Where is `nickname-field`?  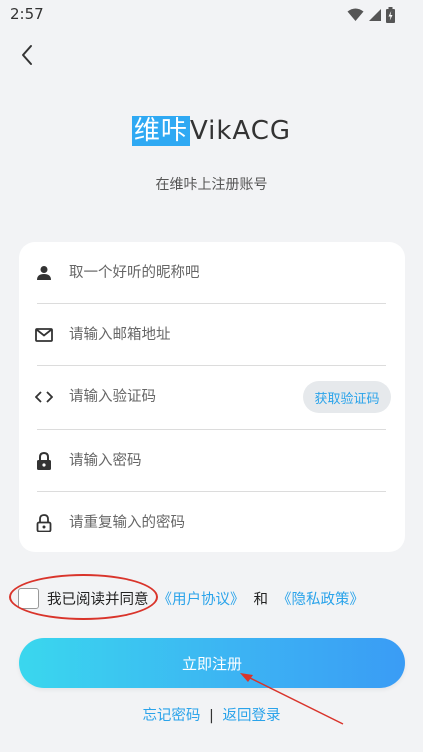 nickname-field is located at coordinates (212, 272).